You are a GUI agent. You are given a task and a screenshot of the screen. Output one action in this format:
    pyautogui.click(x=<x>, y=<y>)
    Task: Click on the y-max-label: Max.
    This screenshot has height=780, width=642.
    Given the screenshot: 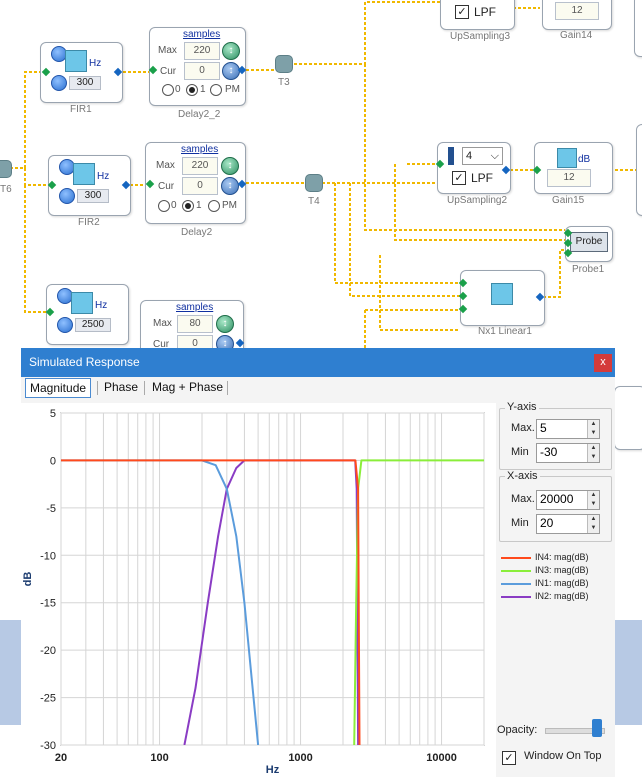 What is the action you would take?
    pyautogui.click(x=523, y=428)
    